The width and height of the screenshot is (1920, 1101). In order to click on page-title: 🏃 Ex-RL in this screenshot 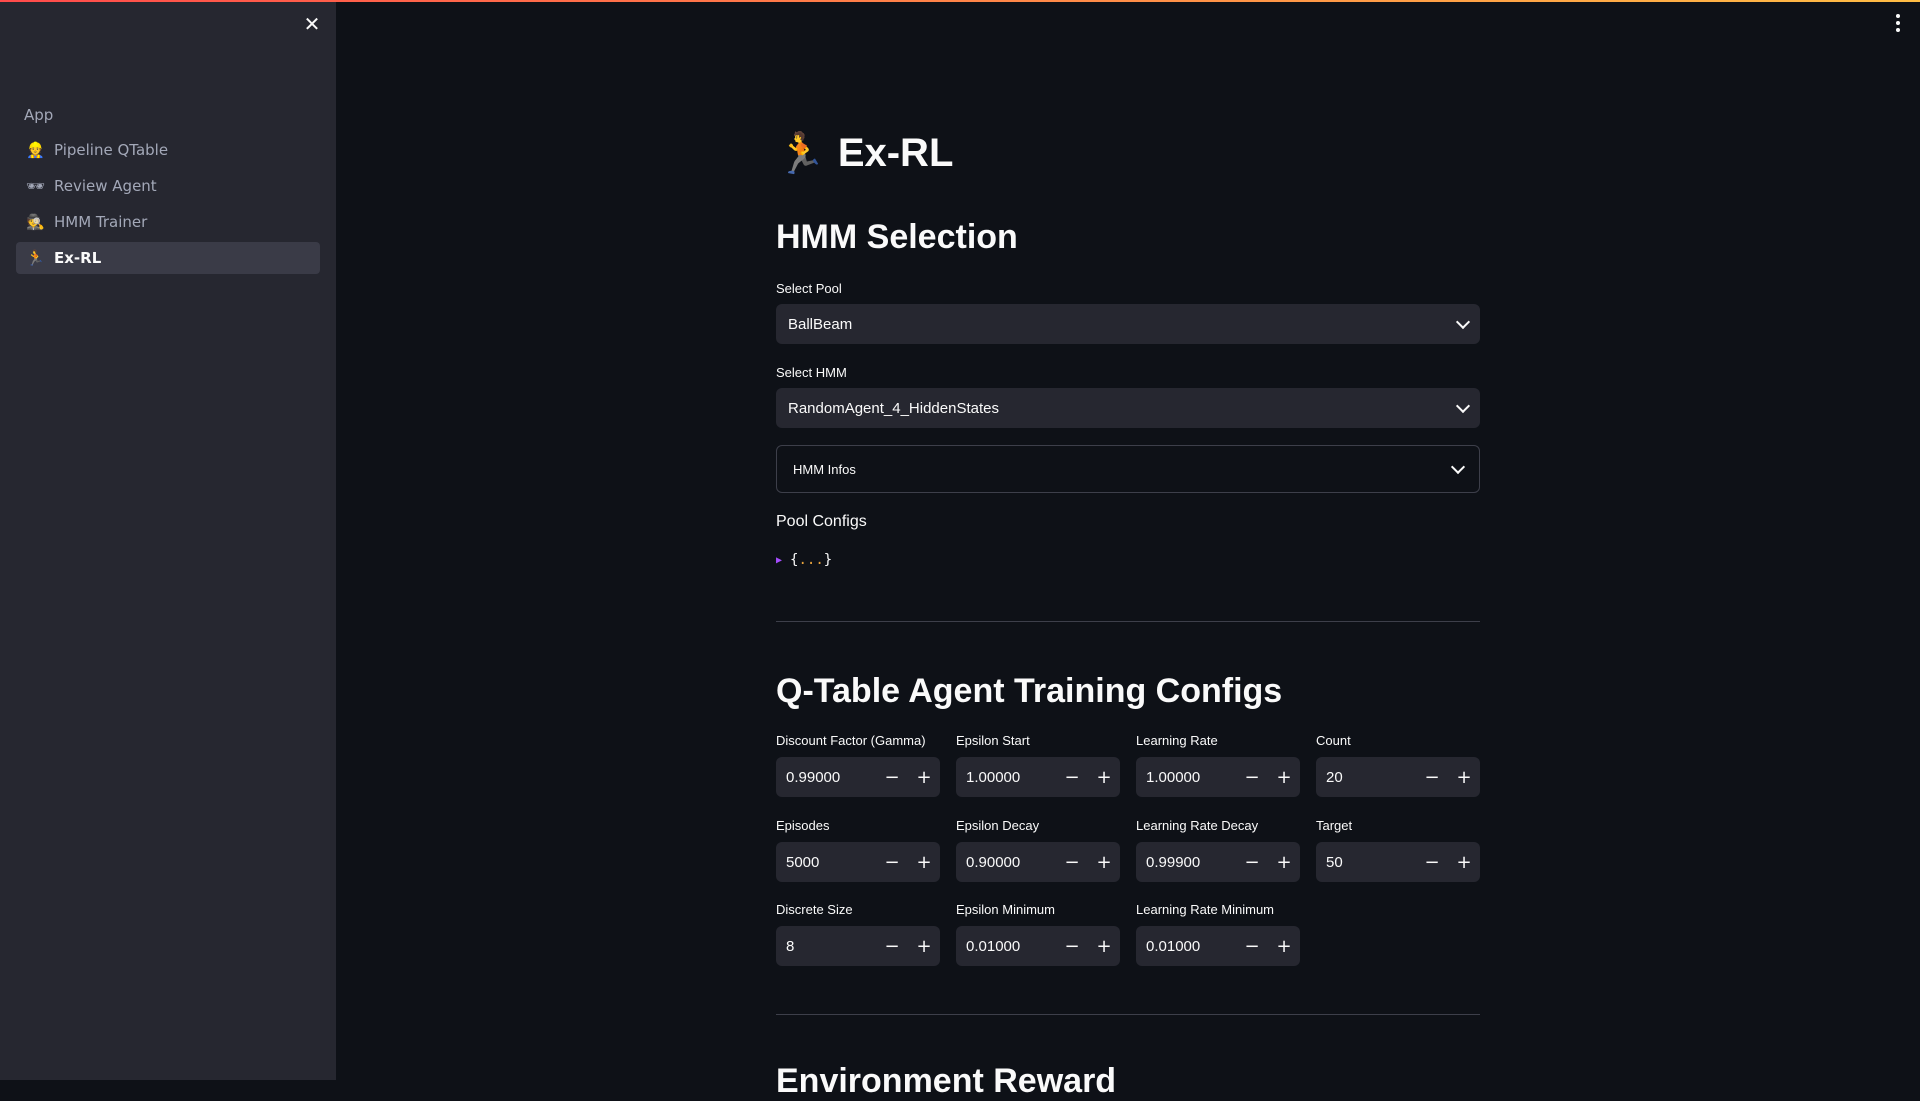, I will do `click(864, 153)`.